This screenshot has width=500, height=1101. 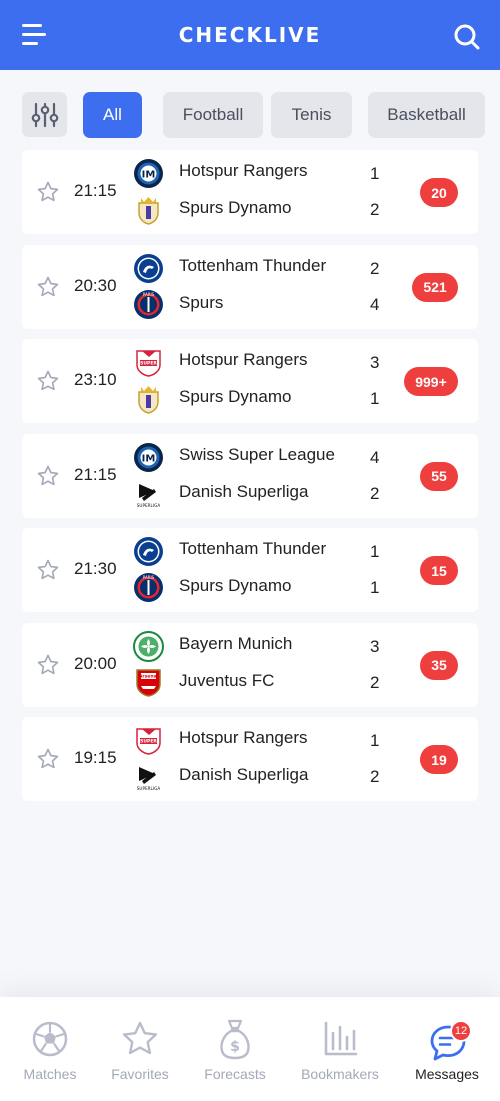 I want to click on nav-label: Bookmakers, so click(x=340, y=1074).